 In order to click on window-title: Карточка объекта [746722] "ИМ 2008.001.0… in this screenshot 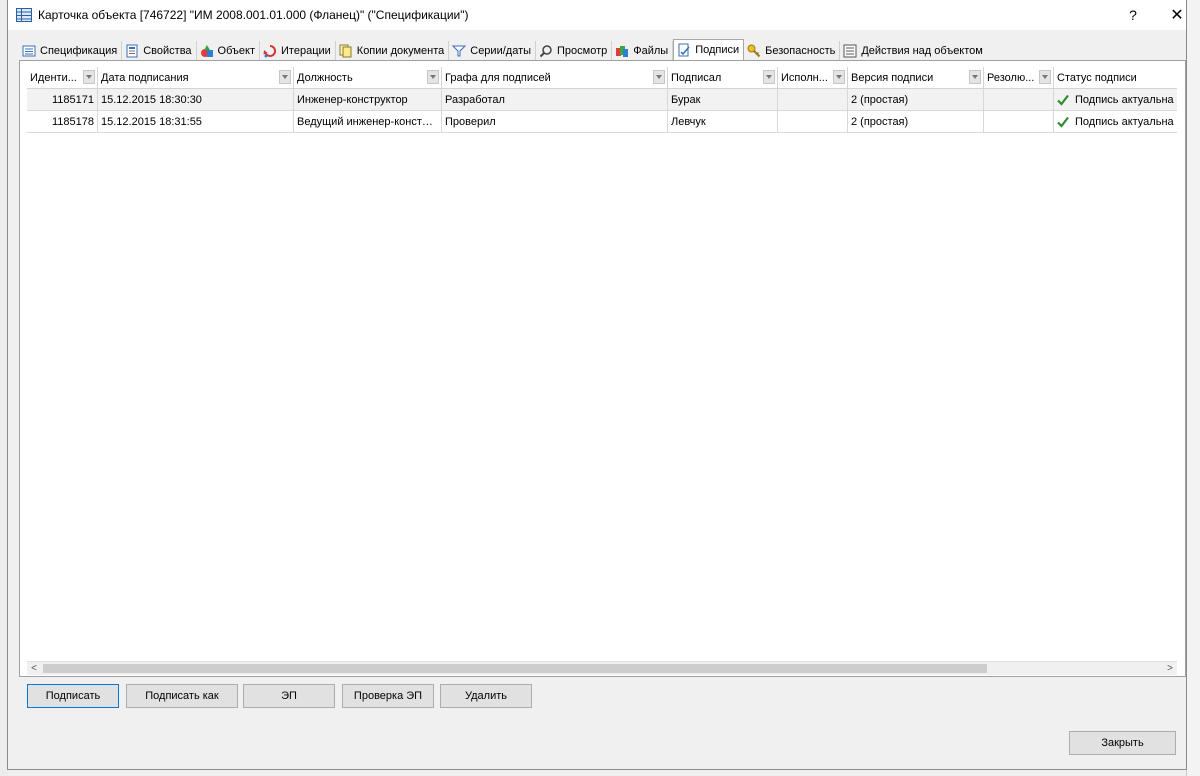, I will do `click(253, 15)`.